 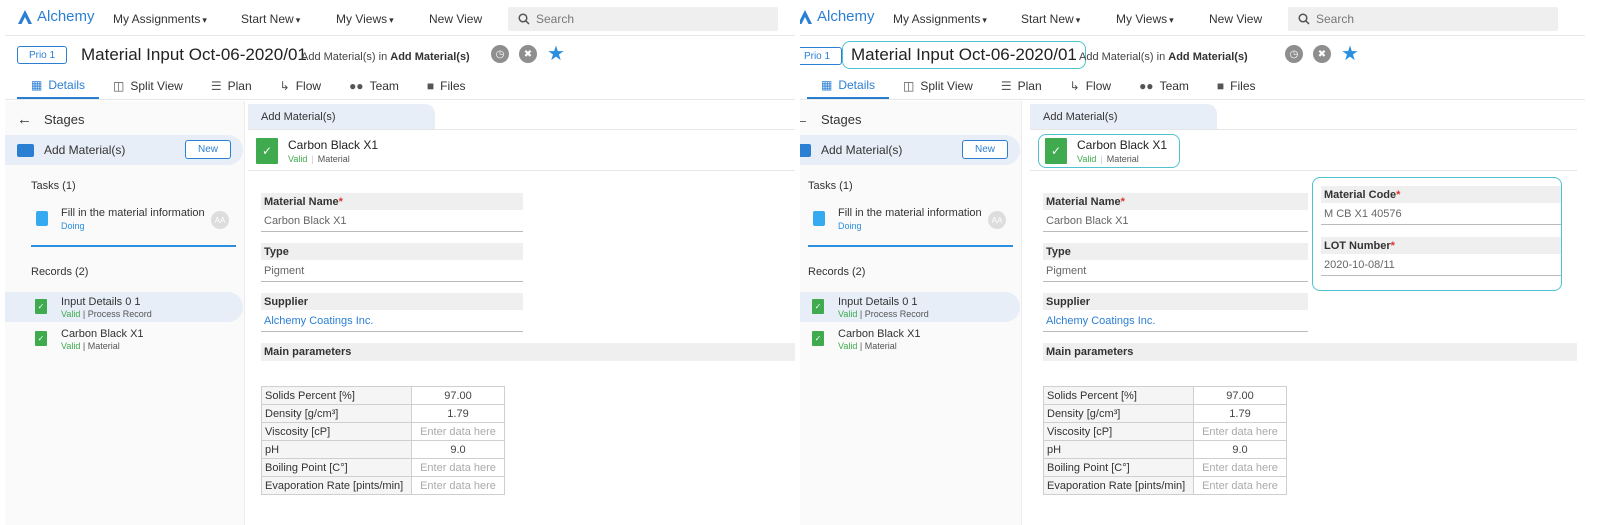 I want to click on search-placeholder: Search, so click(x=555, y=19).